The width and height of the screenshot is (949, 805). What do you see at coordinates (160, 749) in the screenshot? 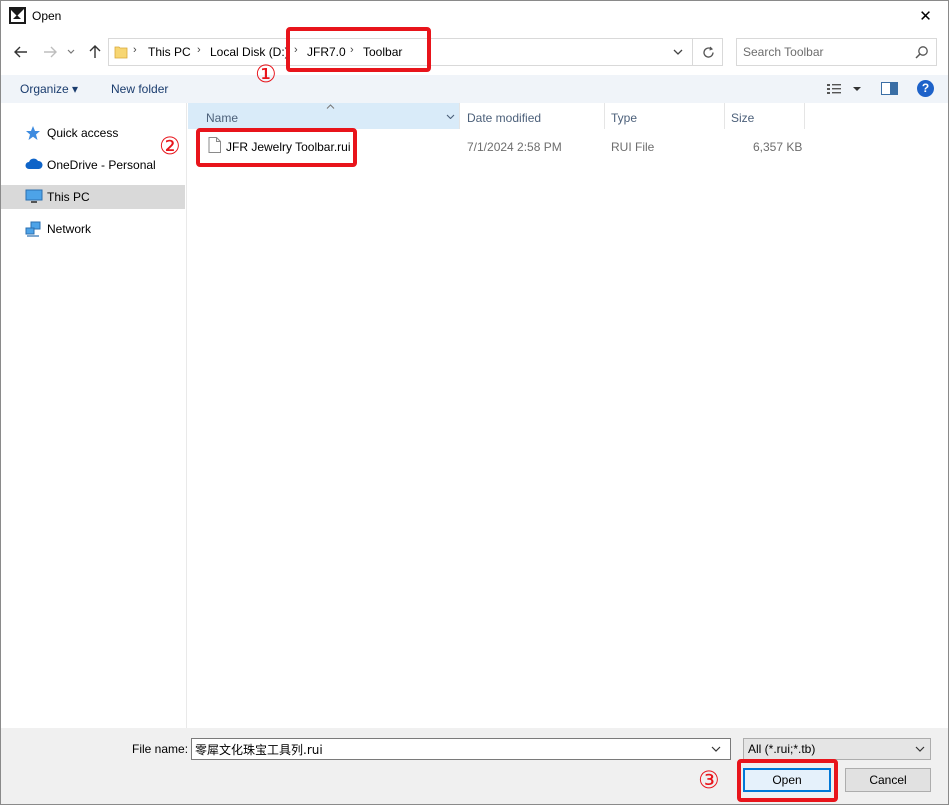
I see `file-name-label: File name:` at bounding box center [160, 749].